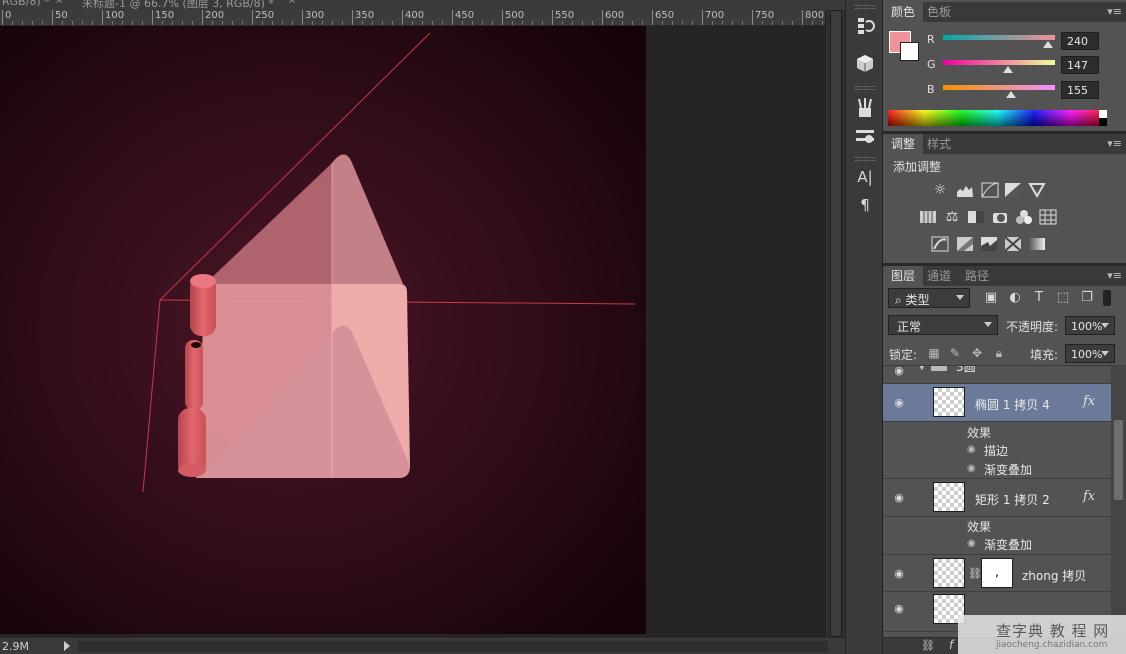 The width and height of the screenshot is (1126, 654). What do you see at coordinates (951, 645) in the screenshot?
I see `add-style-icon: f` at bounding box center [951, 645].